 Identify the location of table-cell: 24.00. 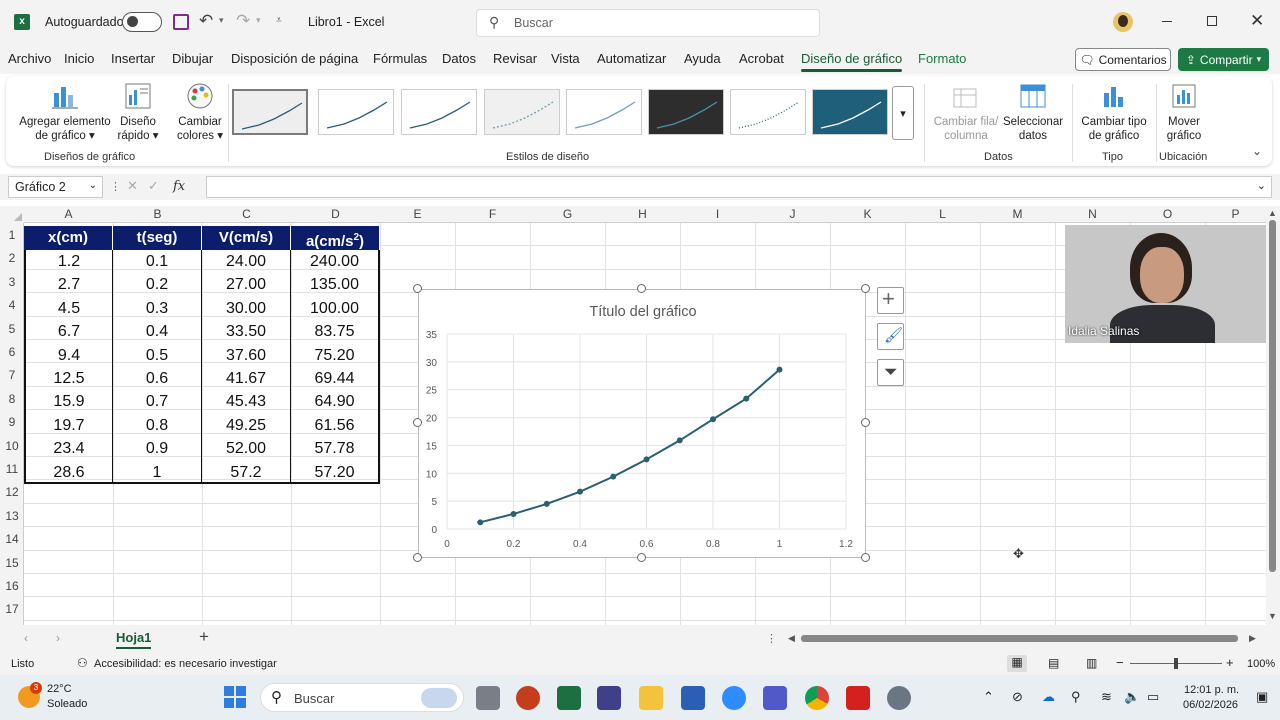
(246, 262).